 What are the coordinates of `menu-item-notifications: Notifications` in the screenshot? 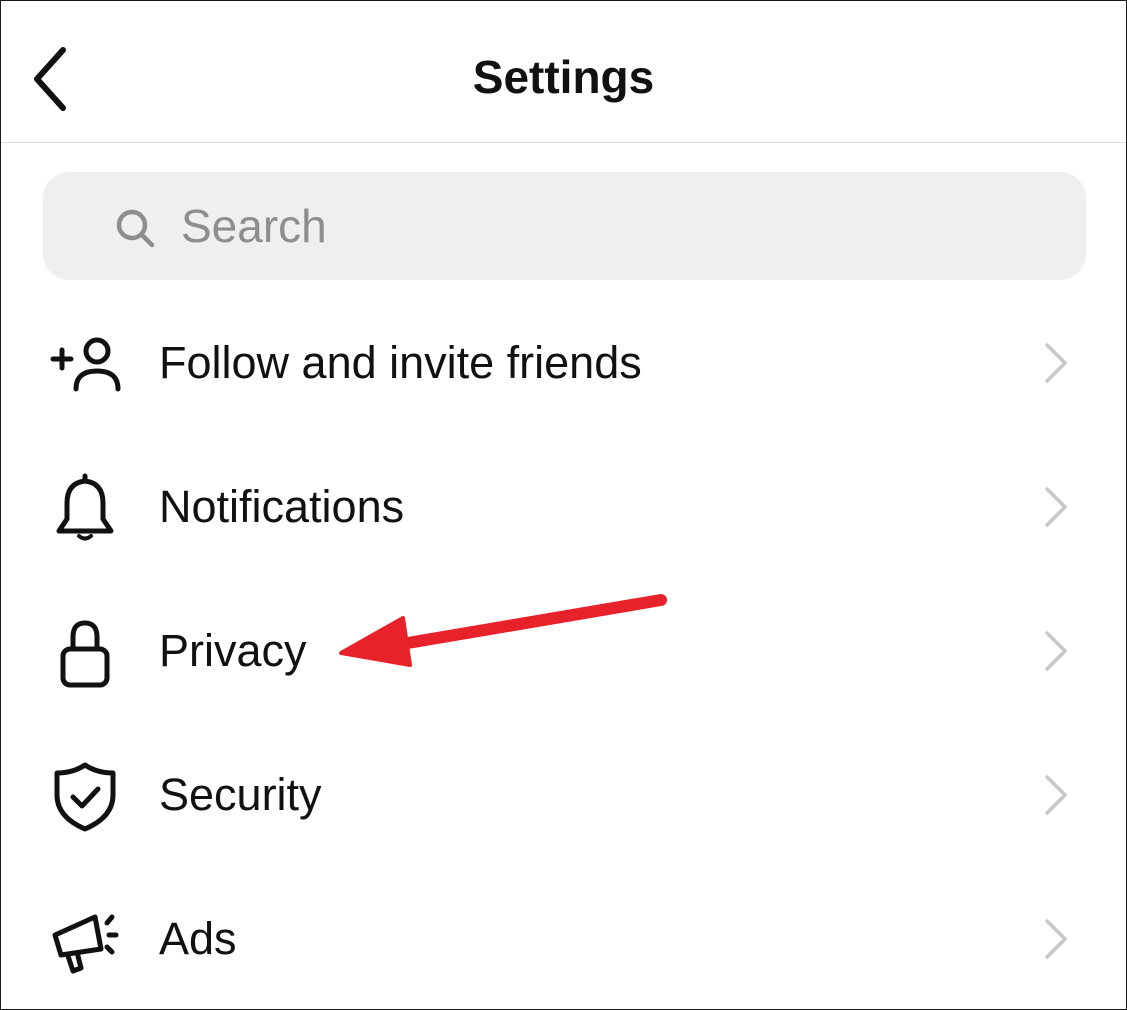 It's located at (563, 507).